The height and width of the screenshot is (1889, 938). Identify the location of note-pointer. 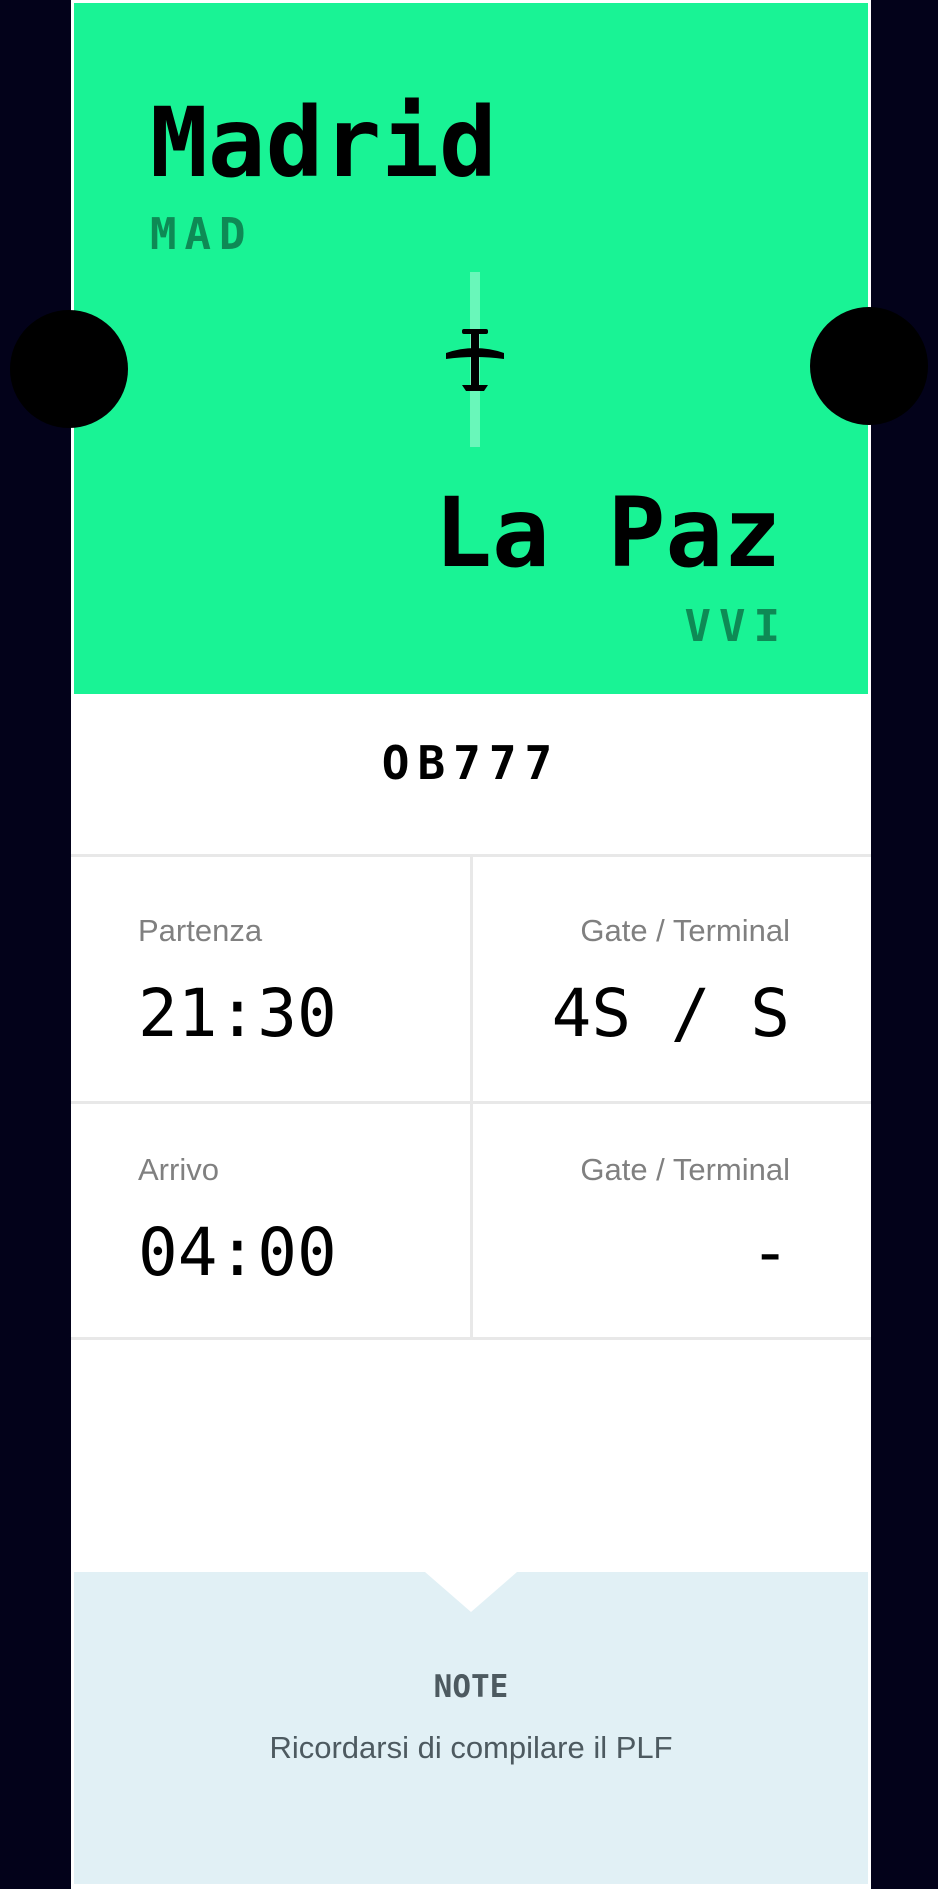
(471, 1592).